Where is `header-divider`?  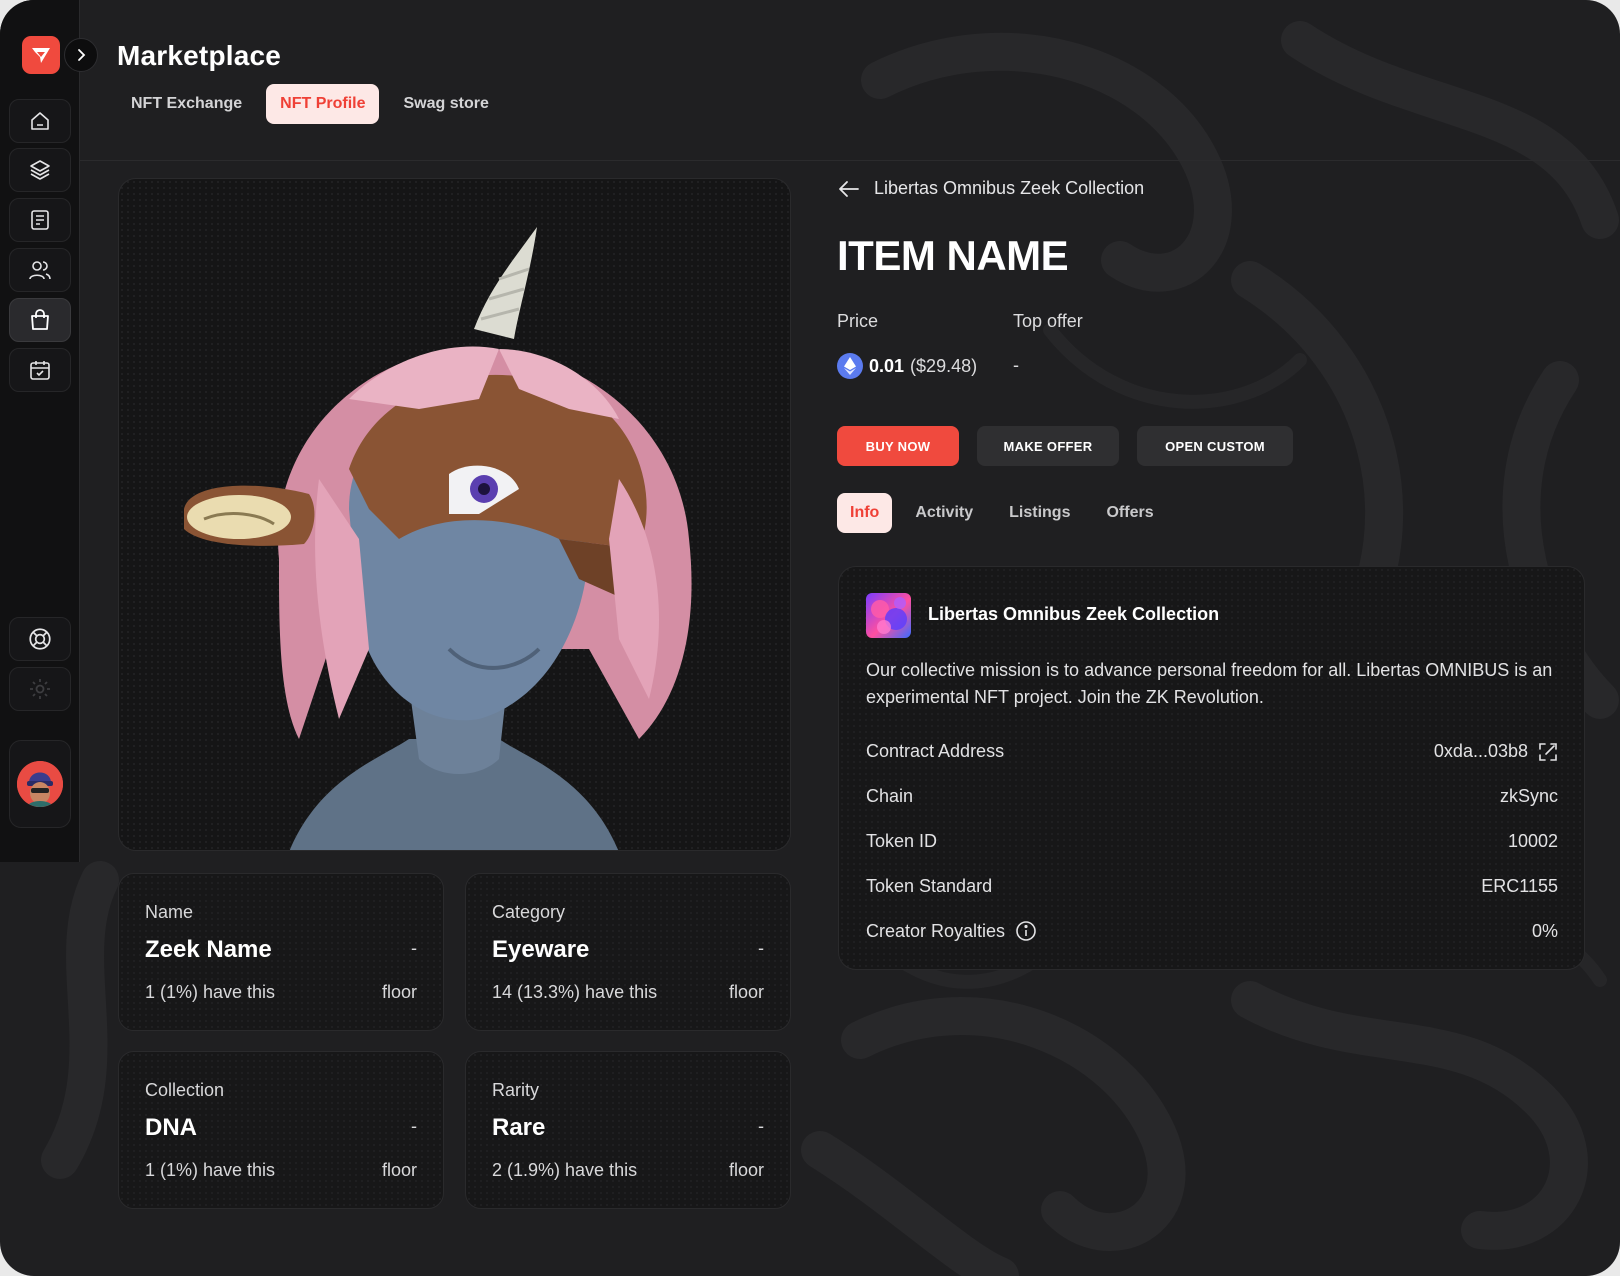 header-divider is located at coordinates (850, 160).